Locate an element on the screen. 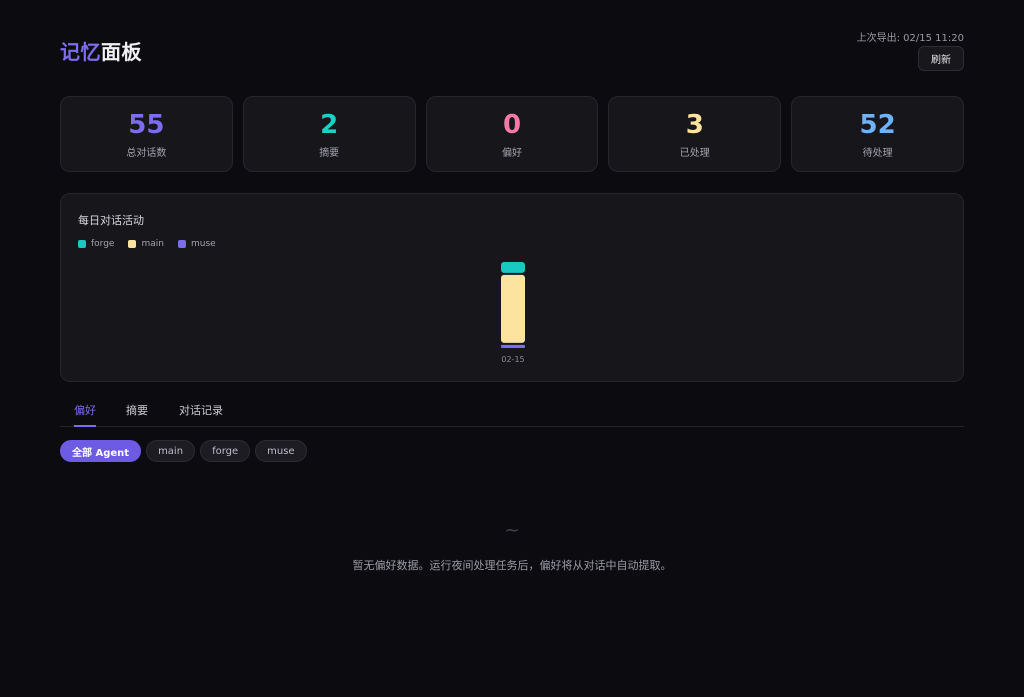 Image resolution: width=1024 pixels, height=697 pixels. tab-bar: 偏好 摘要 对话记录 is located at coordinates (512, 412).